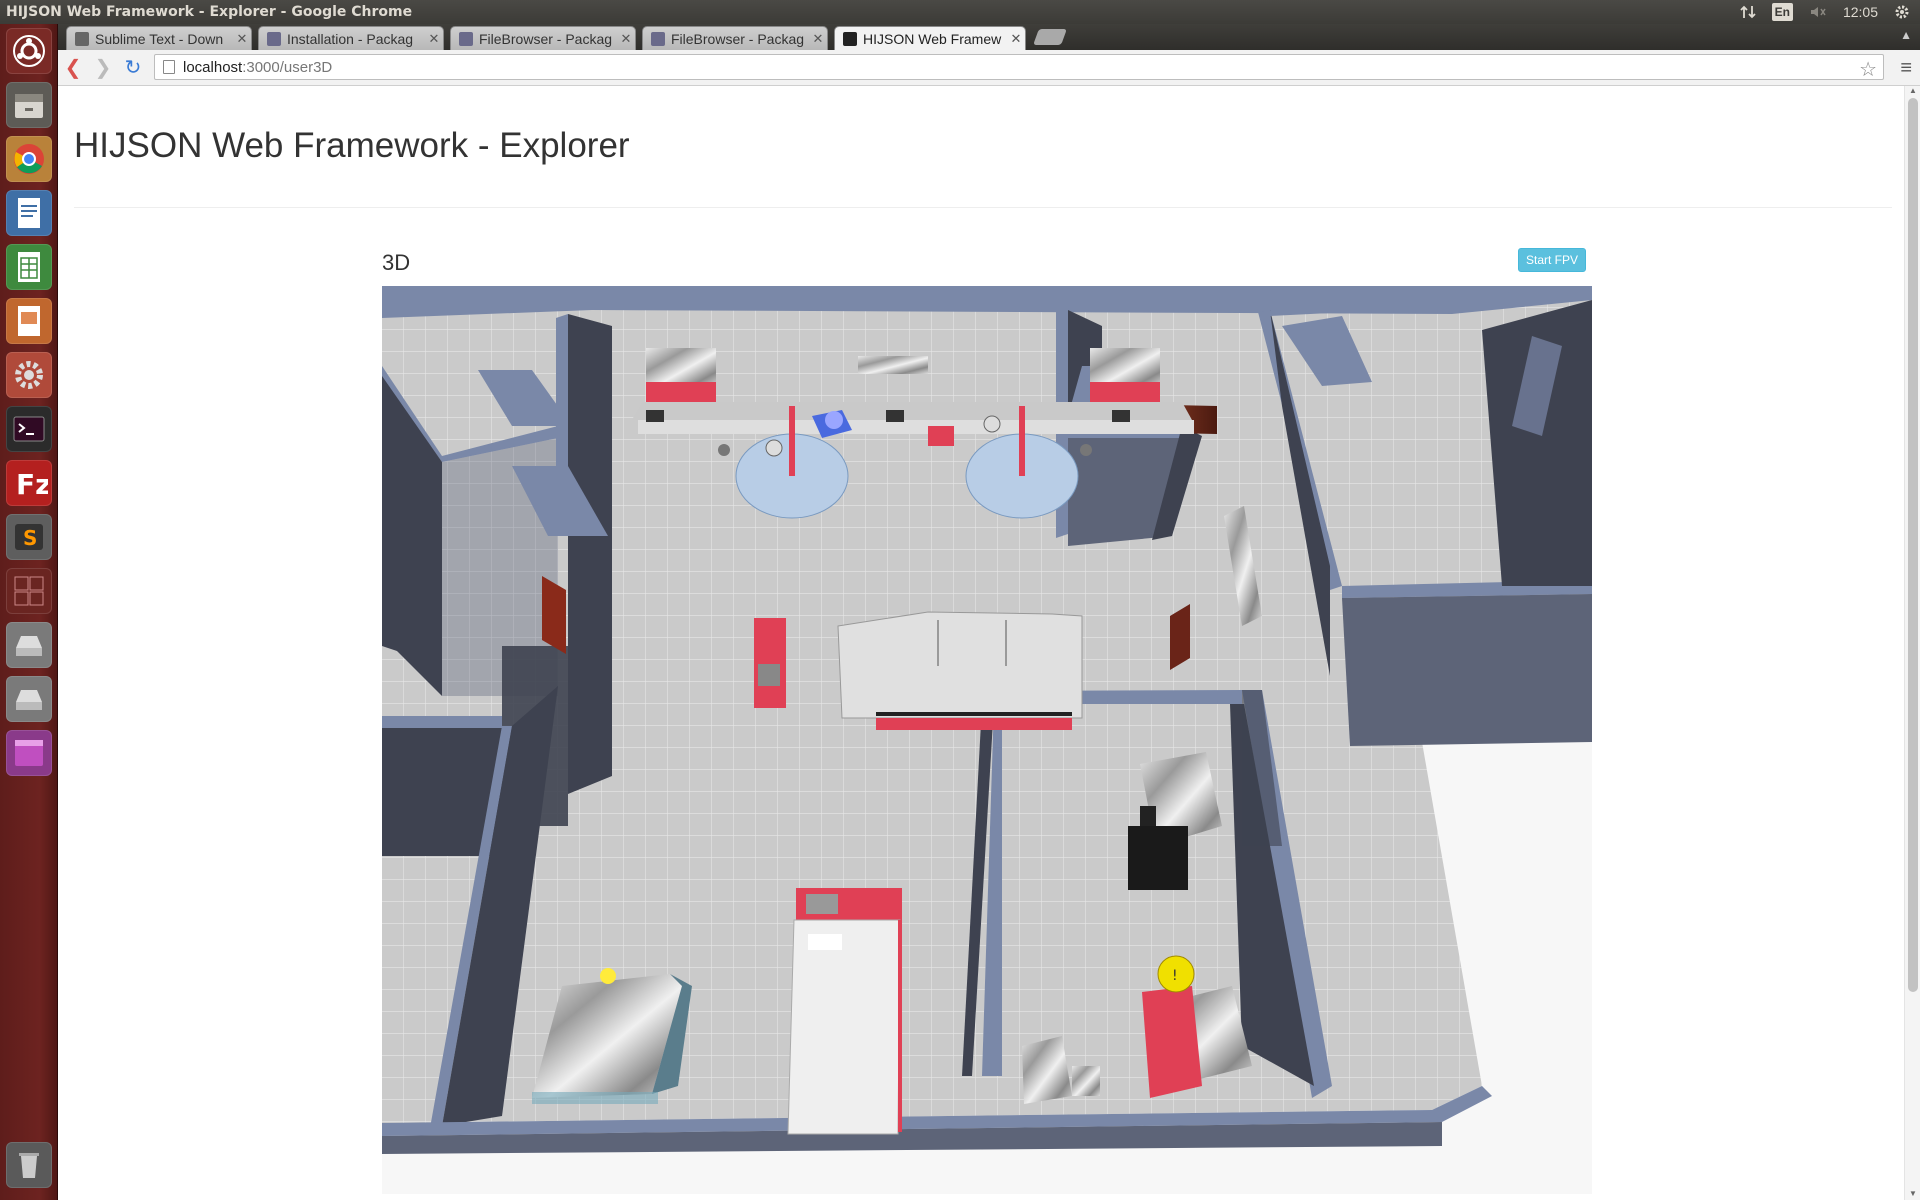  I want to click on browser-toolbar: ❮ ❯ ↻ localhost:3000/user3D ☆ ≡, so click(989, 68).